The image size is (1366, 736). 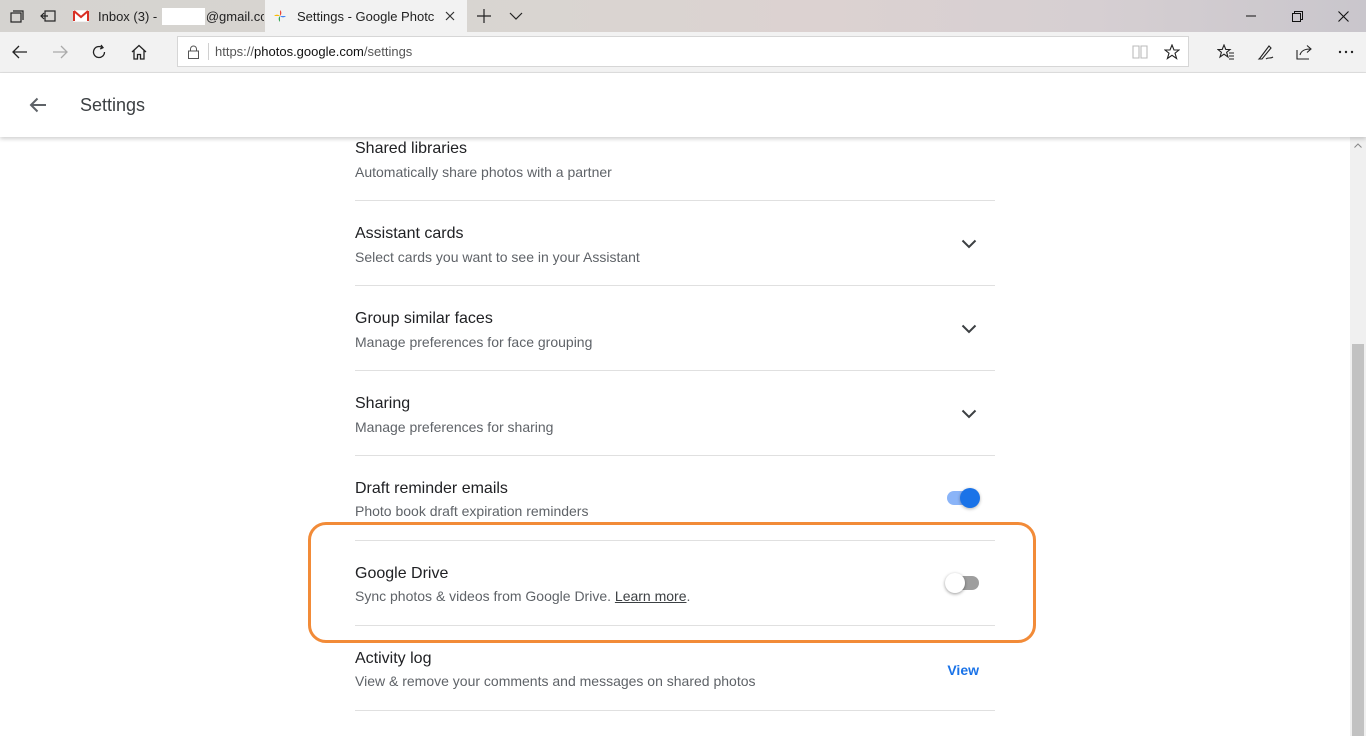 I want to click on new-tab-icon, so click(x=484, y=16).